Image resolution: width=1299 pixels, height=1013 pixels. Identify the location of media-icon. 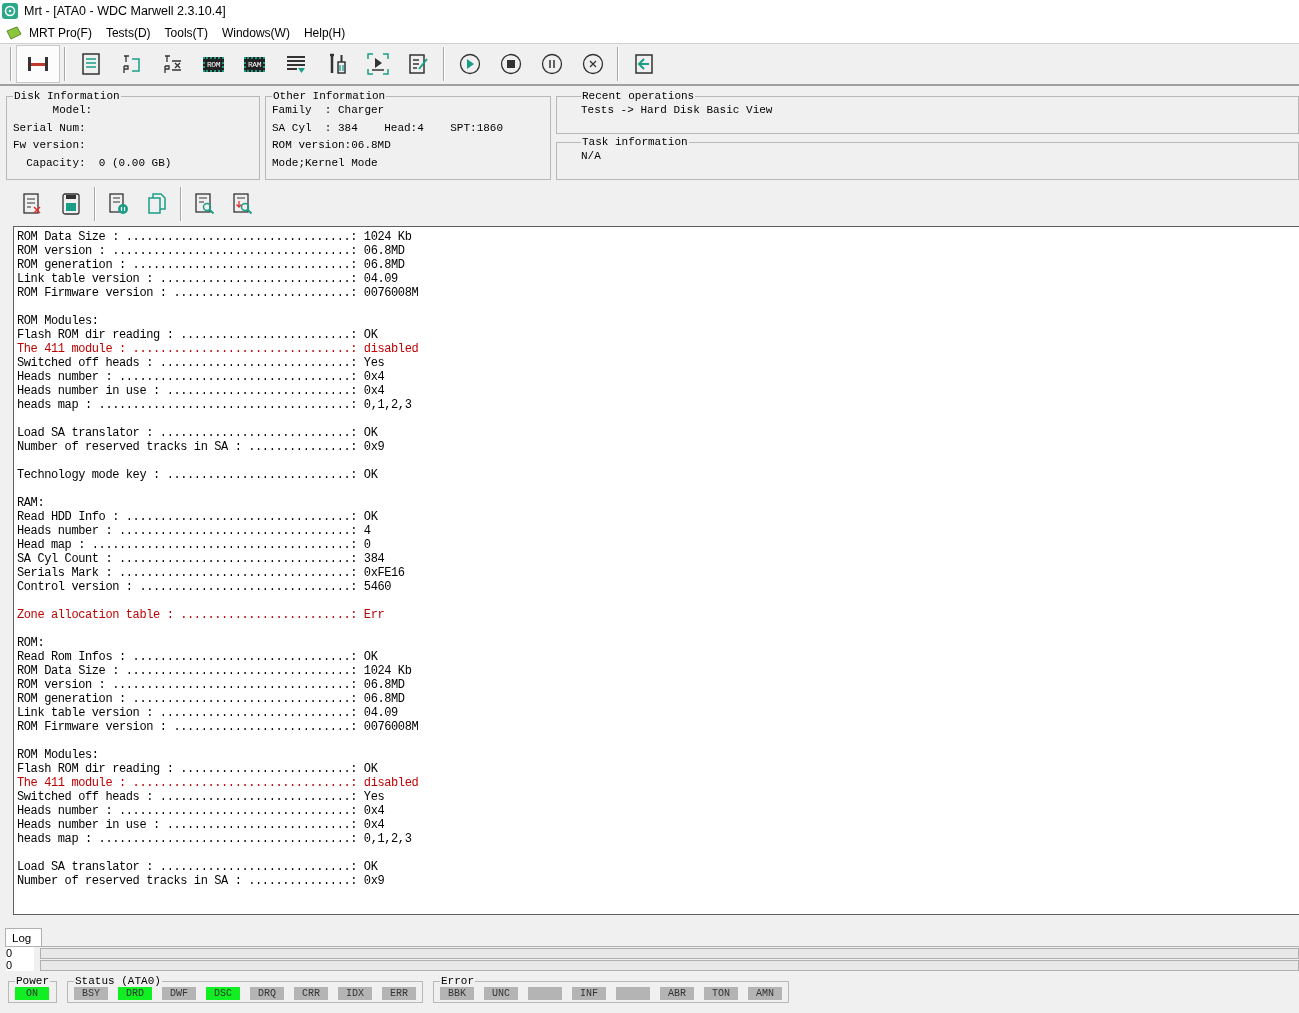
(377, 64).